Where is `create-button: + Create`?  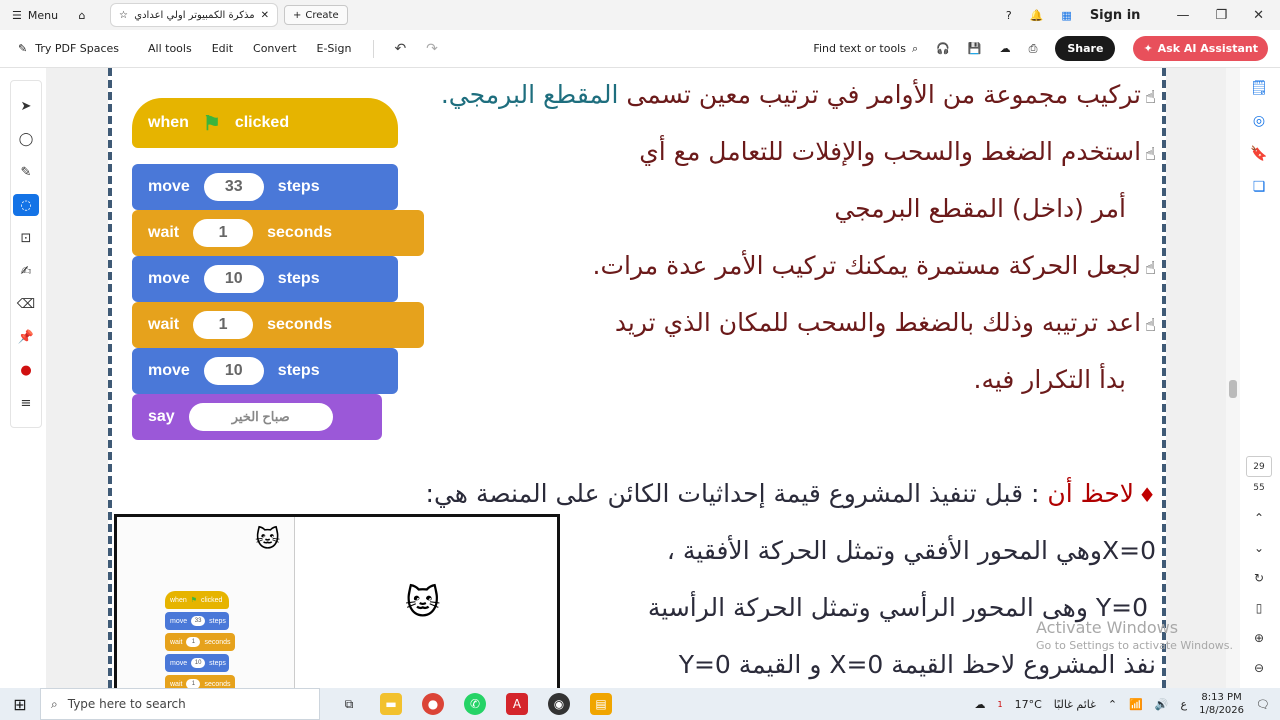 create-button: + Create is located at coordinates (316, 15).